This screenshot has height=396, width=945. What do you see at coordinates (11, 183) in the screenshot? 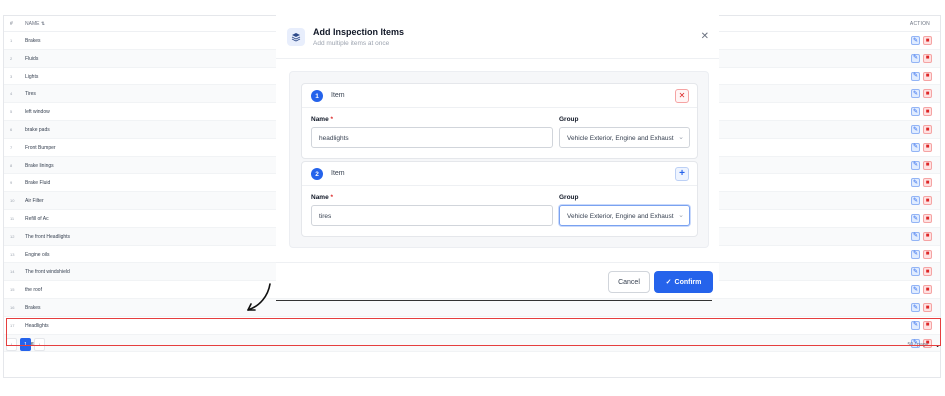
I see `row-index: 9` at bounding box center [11, 183].